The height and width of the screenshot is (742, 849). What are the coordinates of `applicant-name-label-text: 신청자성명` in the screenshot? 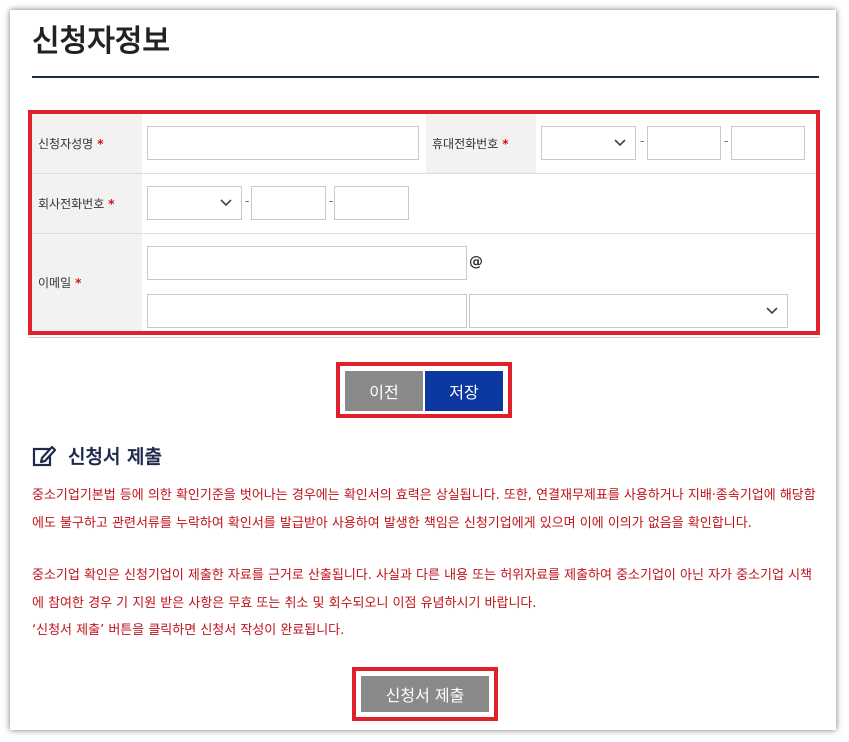 It's located at (66, 144).